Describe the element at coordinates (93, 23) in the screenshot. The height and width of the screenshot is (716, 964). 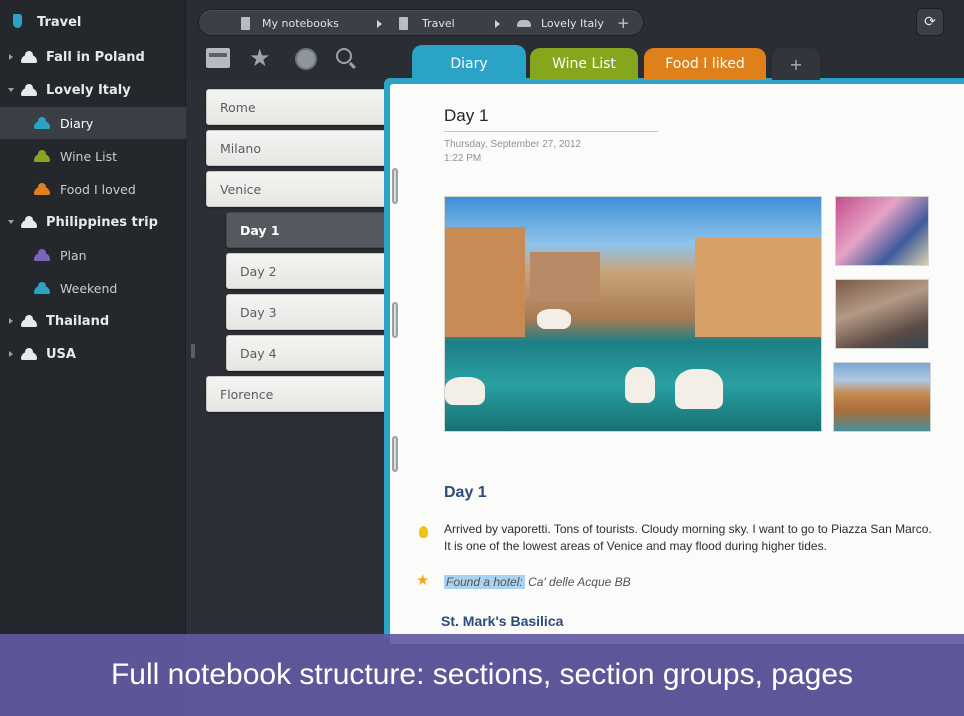
I see `notebook-header: Travel` at that location.